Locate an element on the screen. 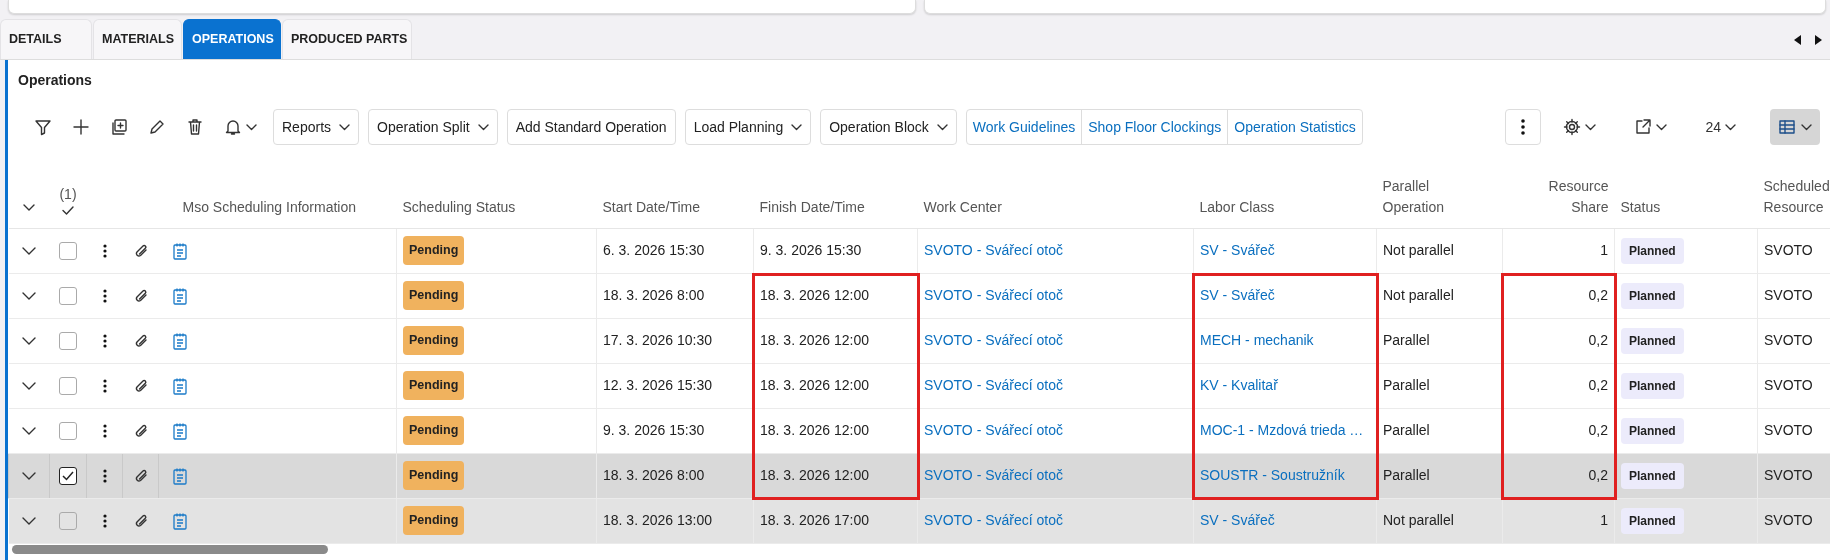 The image size is (1830, 560). column-header: Status is located at coordinates (1640, 206).